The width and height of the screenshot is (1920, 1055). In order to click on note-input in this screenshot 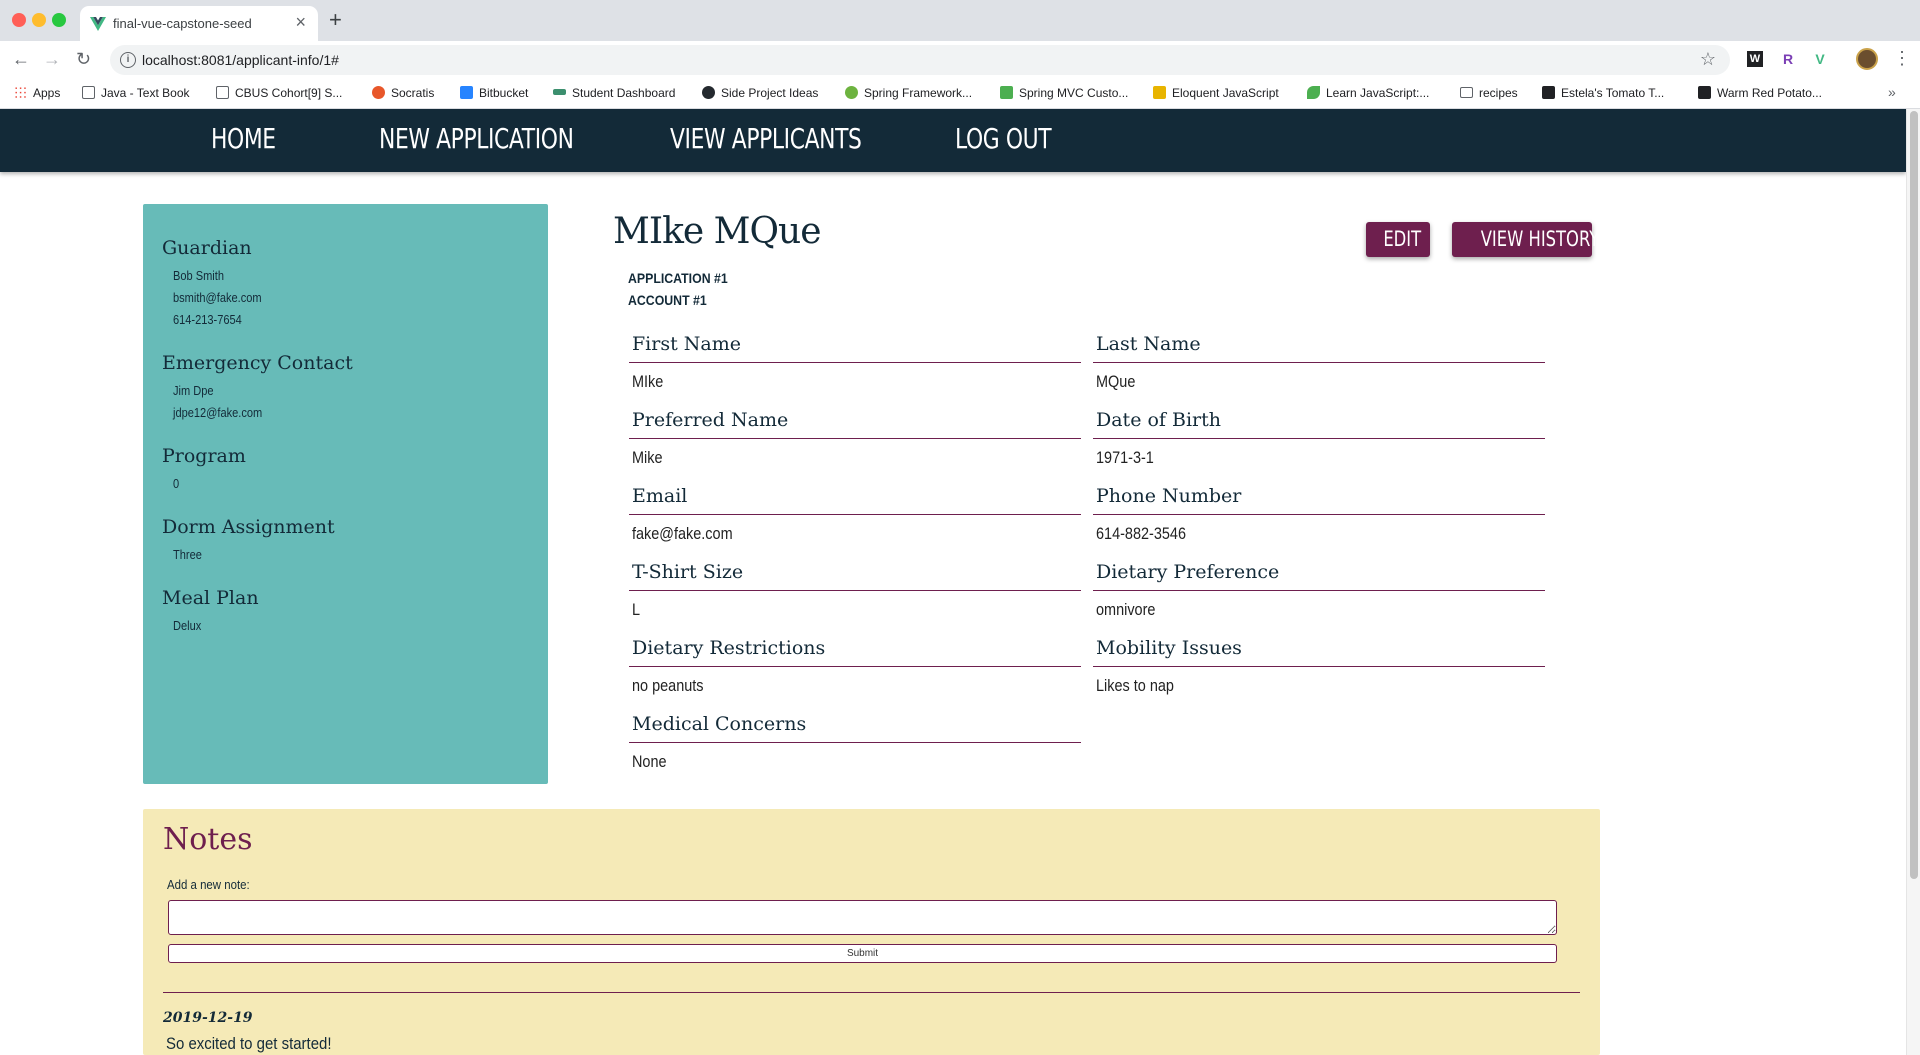, I will do `click(862, 917)`.